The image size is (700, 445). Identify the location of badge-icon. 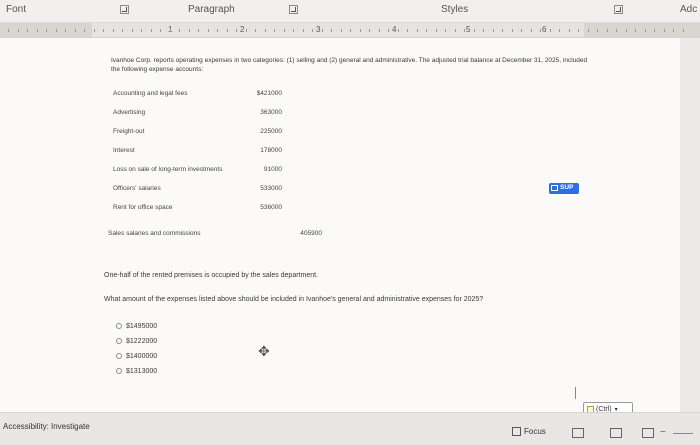
(554, 188).